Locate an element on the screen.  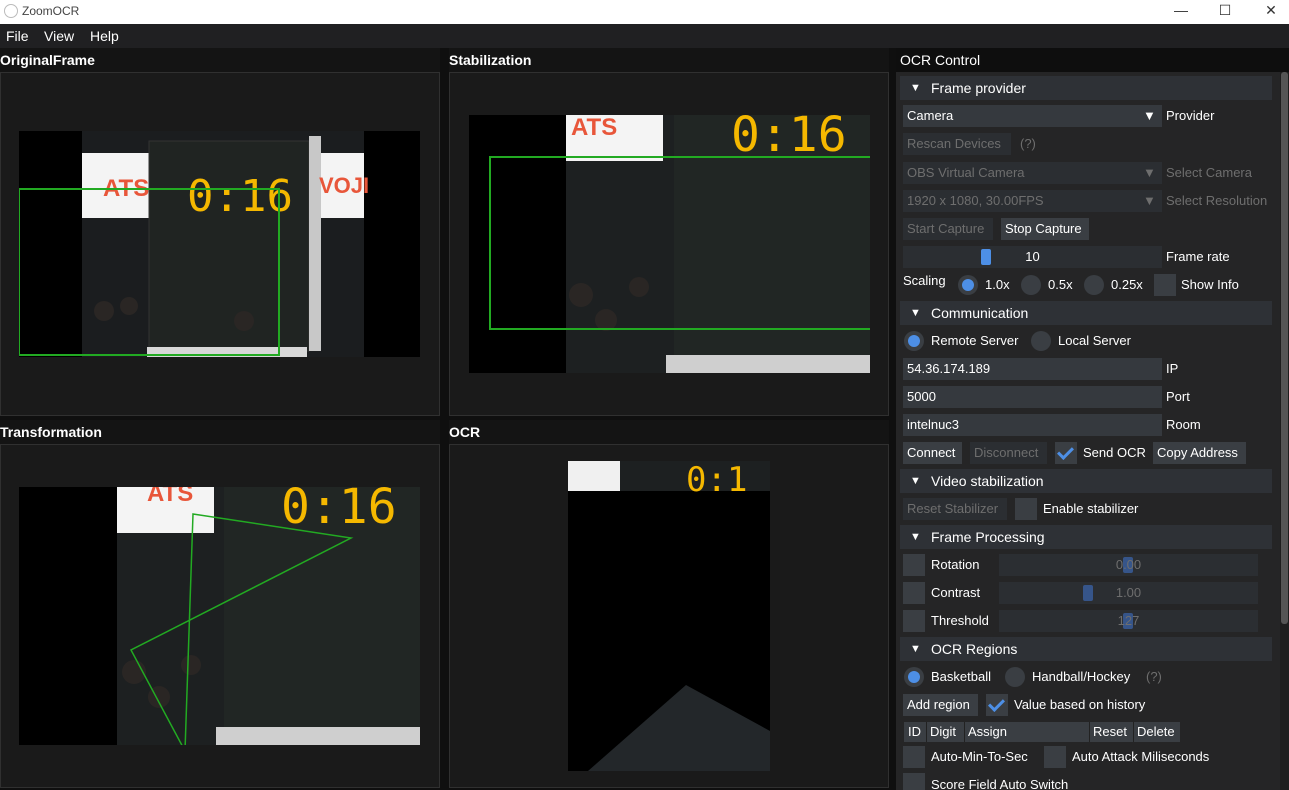
threshold-checkbox is located at coordinates (914, 621).